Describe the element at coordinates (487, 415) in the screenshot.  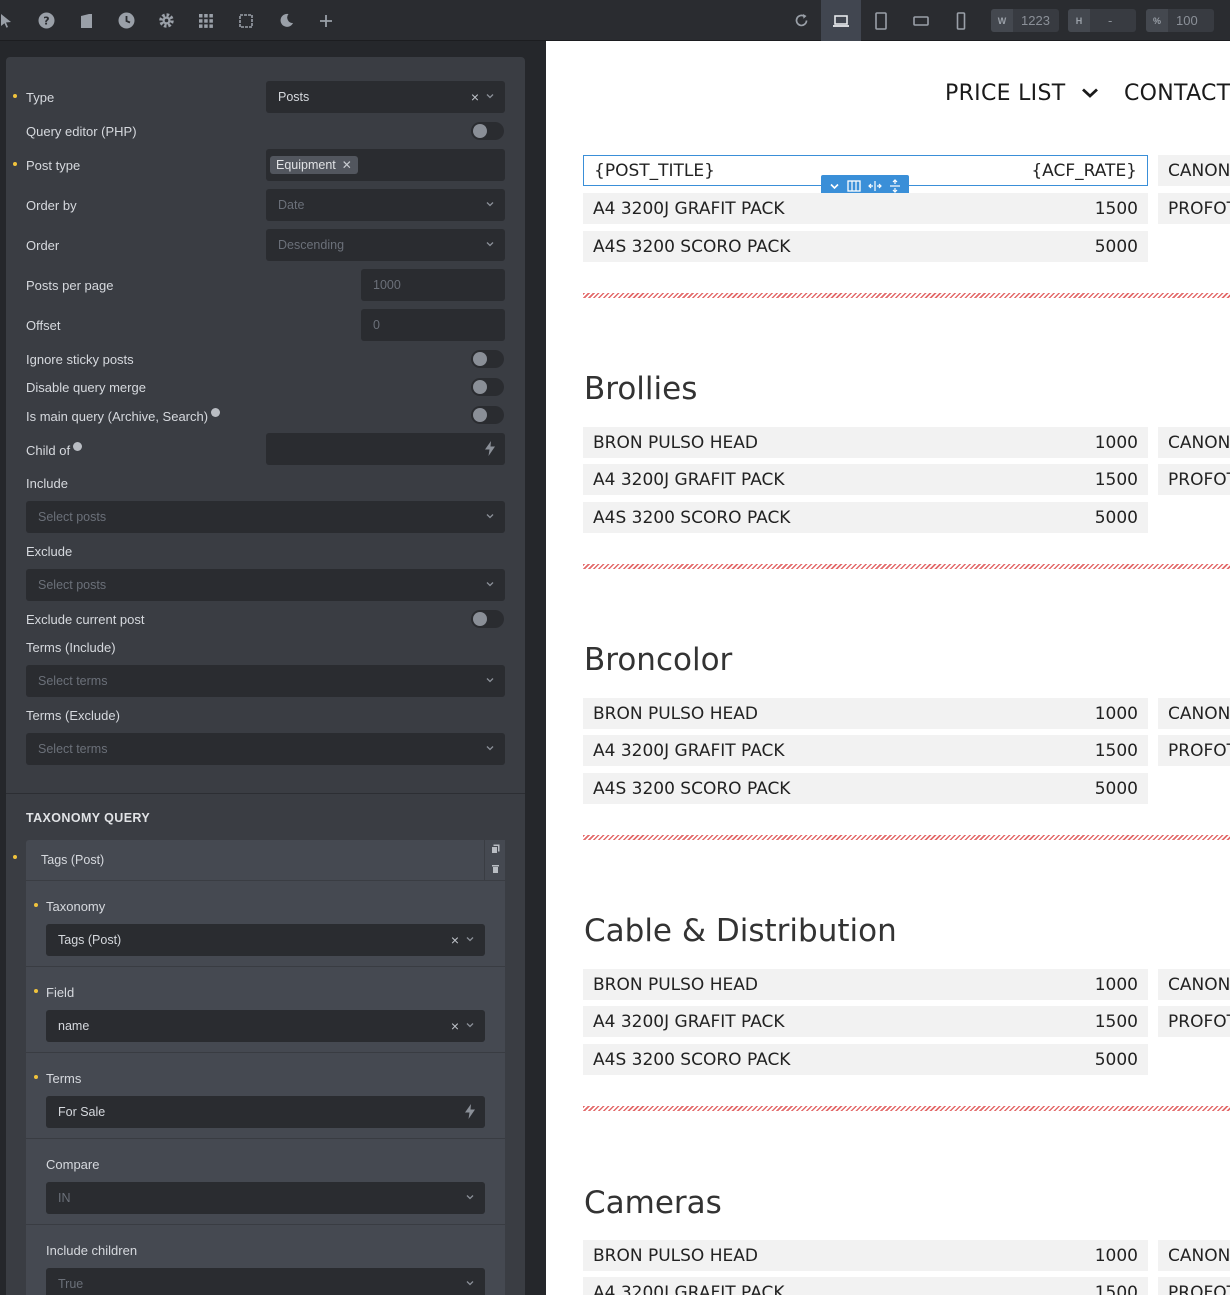
I see `main-query-toggle` at that location.